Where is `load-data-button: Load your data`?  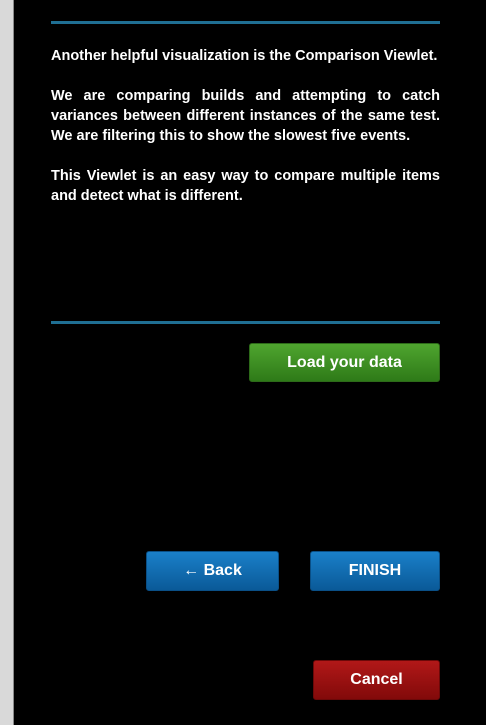 load-data-button: Load your data is located at coordinates (344, 362).